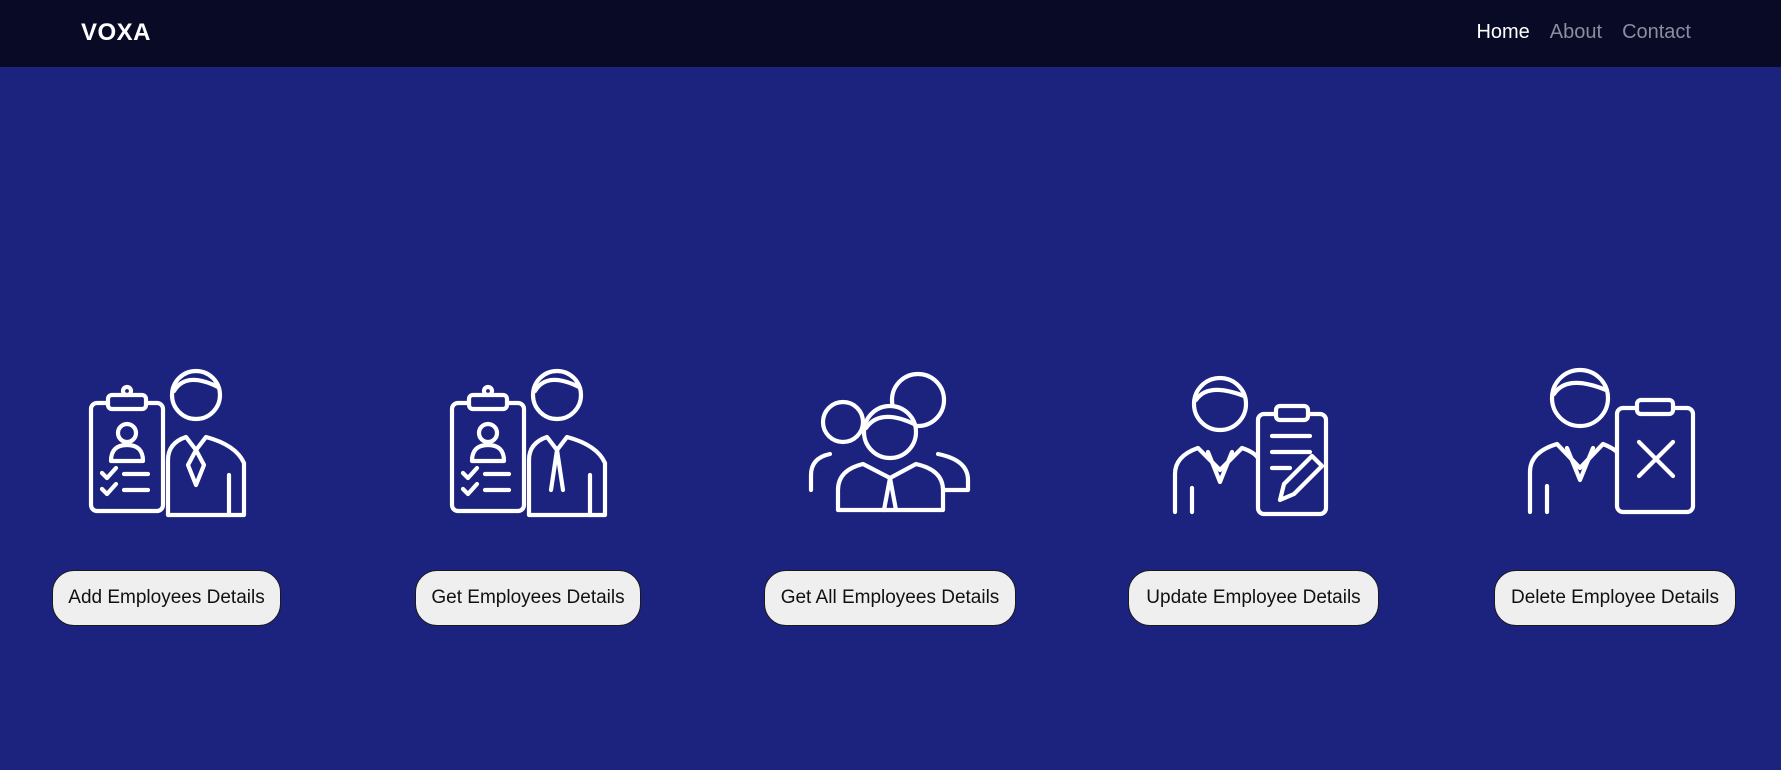  Describe the element at coordinates (1250, 446) in the screenshot. I see `employee-edit-clipboard-icon` at that location.